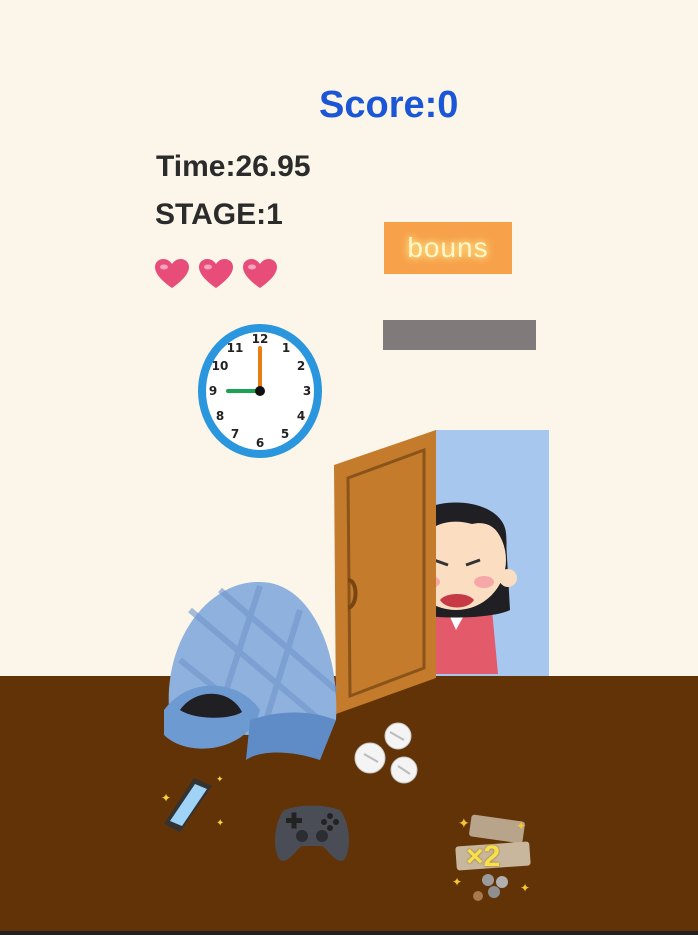  I want to click on money-bonus-item: ✦ ✦ ✦ ✦ ×2, so click(493, 857).